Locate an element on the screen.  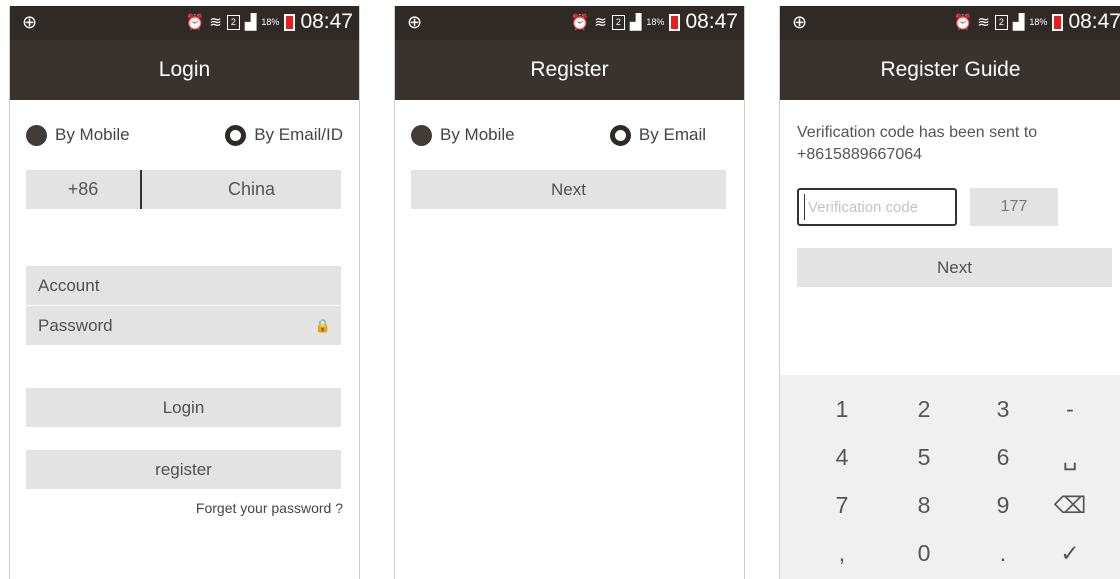
password-field: Password 🔒 is located at coordinates (183, 325).